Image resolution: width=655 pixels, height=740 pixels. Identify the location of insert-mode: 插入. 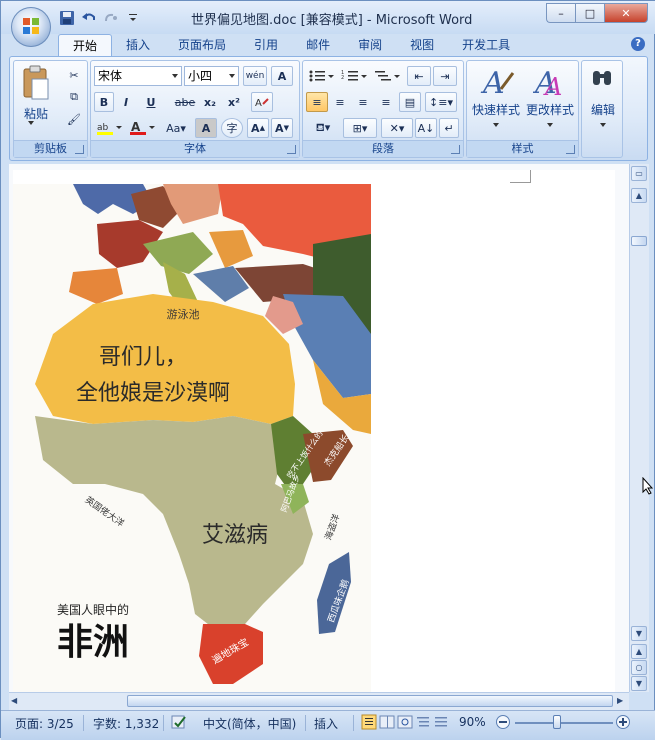
(326, 723).